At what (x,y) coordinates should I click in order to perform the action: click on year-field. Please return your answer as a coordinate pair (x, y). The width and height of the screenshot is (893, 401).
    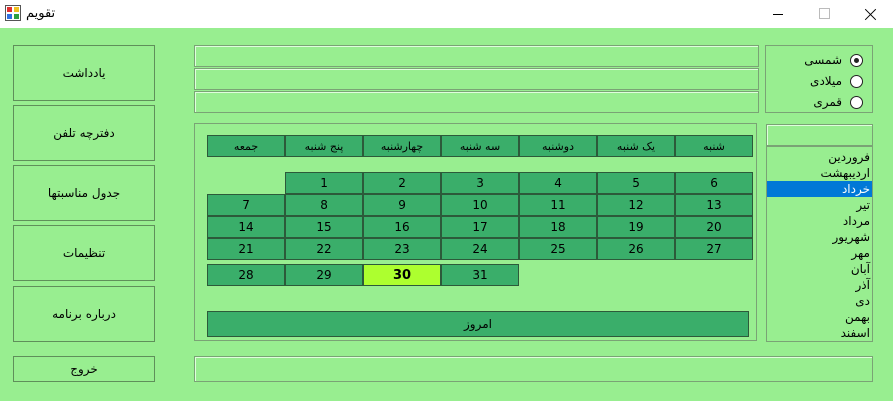
    Looking at the image, I should click on (819, 135).